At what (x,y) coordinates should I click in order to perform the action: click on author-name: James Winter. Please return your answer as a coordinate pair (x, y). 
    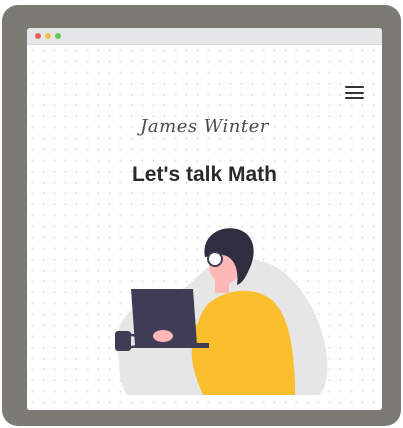
    Looking at the image, I should click on (204, 126).